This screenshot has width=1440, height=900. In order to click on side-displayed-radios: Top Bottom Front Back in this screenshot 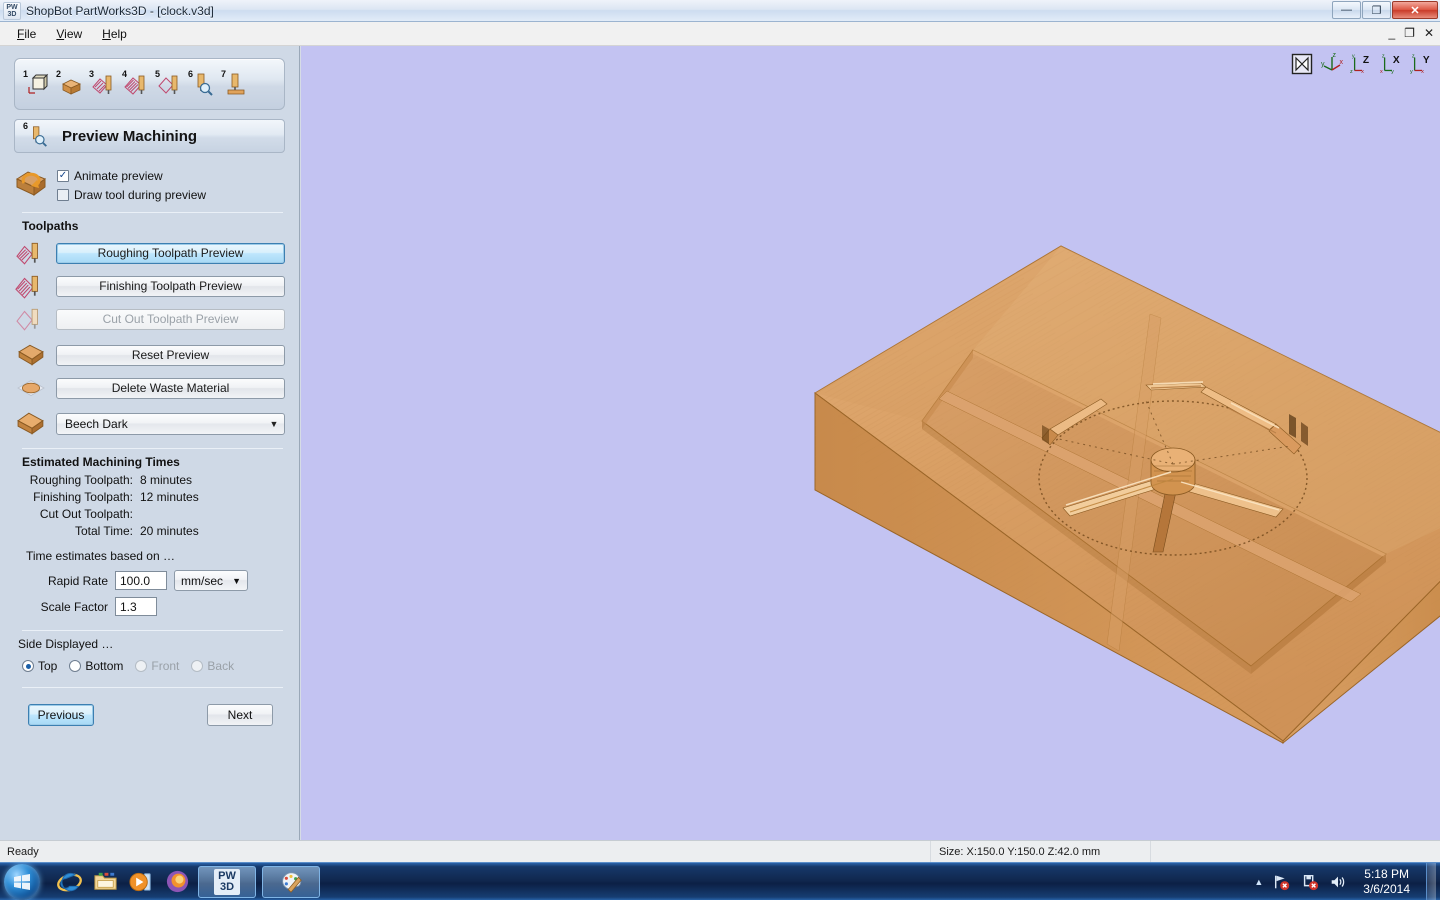, I will do `click(149, 666)`.